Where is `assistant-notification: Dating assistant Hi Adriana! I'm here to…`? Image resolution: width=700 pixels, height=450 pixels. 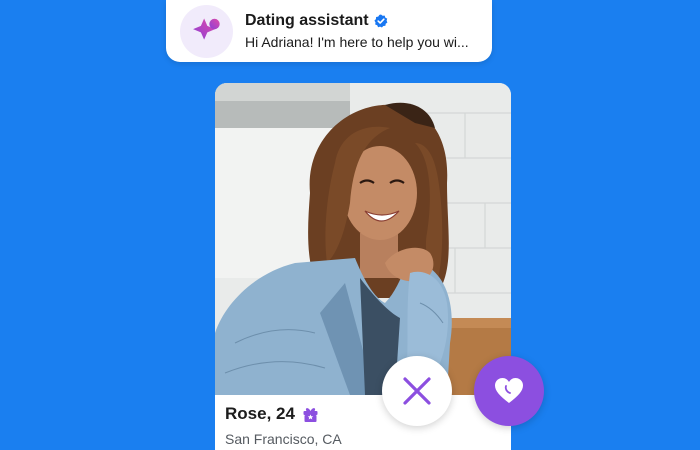
assistant-notification: Dating assistant Hi Adriana! I'm here to… is located at coordinates (329, 31).